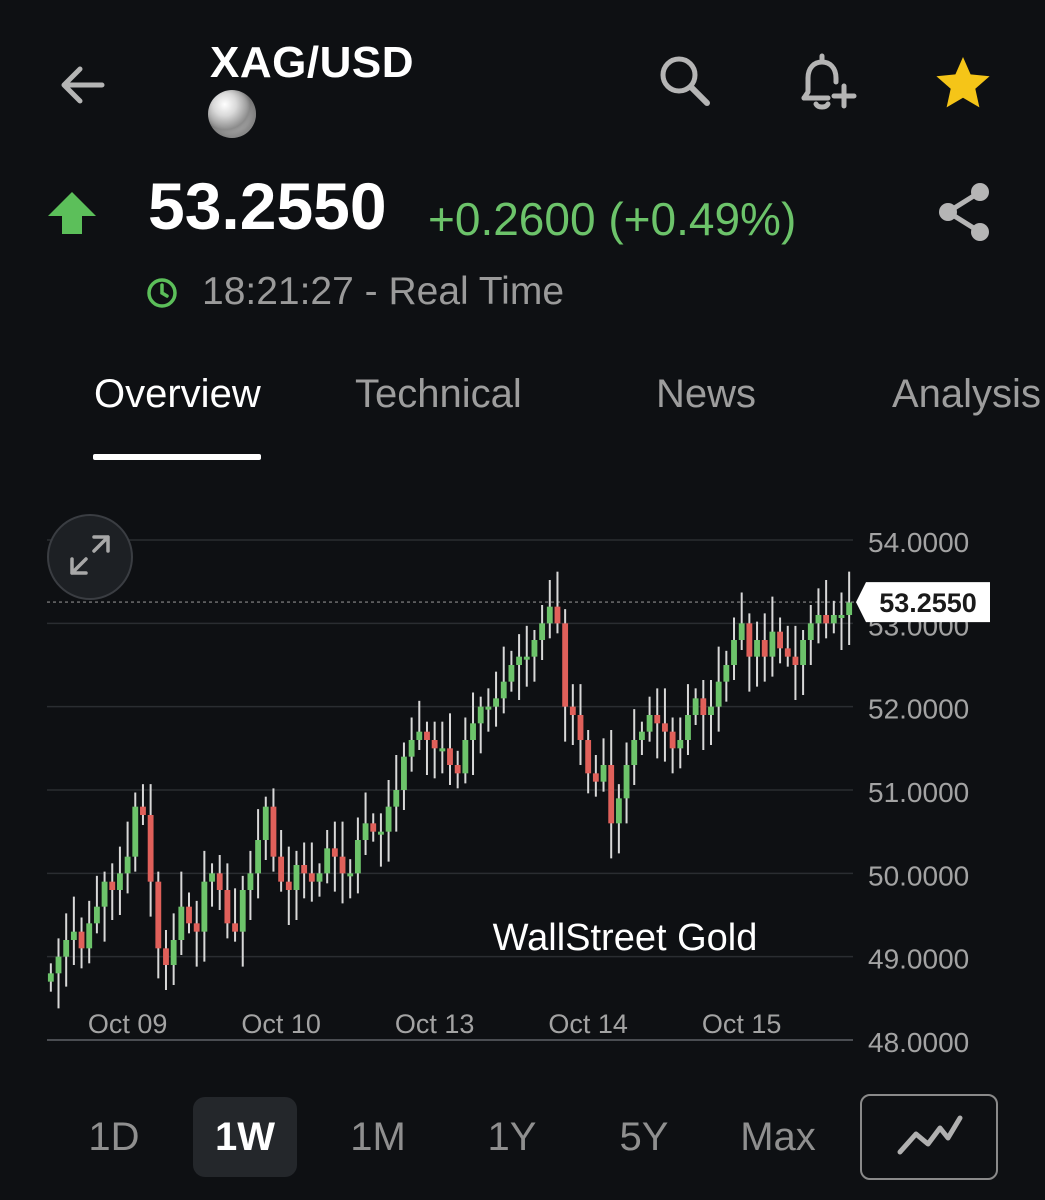 The height and width of the screenshot is (1200, 1045). What do you see at coordinates (378, 1137) in the screenshot?
I see `range-1m: 1M` at bounding box center [378, 1137].